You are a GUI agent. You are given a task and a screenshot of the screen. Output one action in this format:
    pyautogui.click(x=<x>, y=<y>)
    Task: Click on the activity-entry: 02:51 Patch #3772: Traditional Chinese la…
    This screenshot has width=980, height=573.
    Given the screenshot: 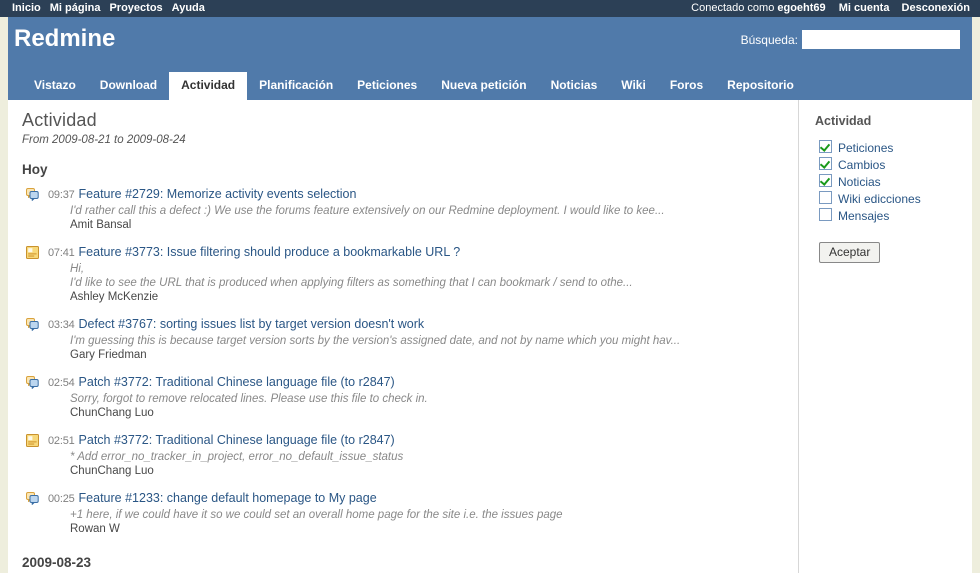 What is the action you would take?
    pyautogui.click(x=405, y=456)
    